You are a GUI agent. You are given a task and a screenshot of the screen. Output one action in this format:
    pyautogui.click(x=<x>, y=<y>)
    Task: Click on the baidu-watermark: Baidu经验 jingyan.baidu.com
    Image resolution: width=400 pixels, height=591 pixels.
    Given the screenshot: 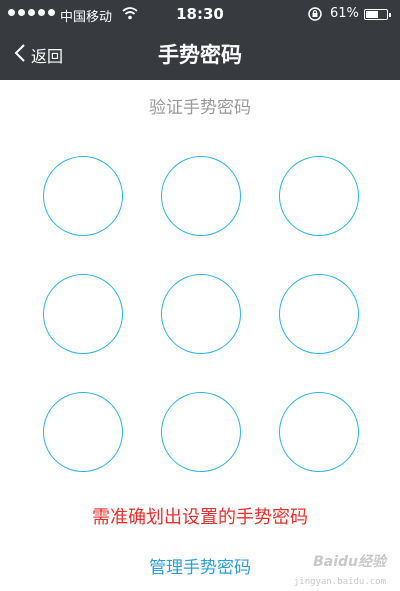 What is the action you would take?
    pyautogui.click(x=326, y=569)
    